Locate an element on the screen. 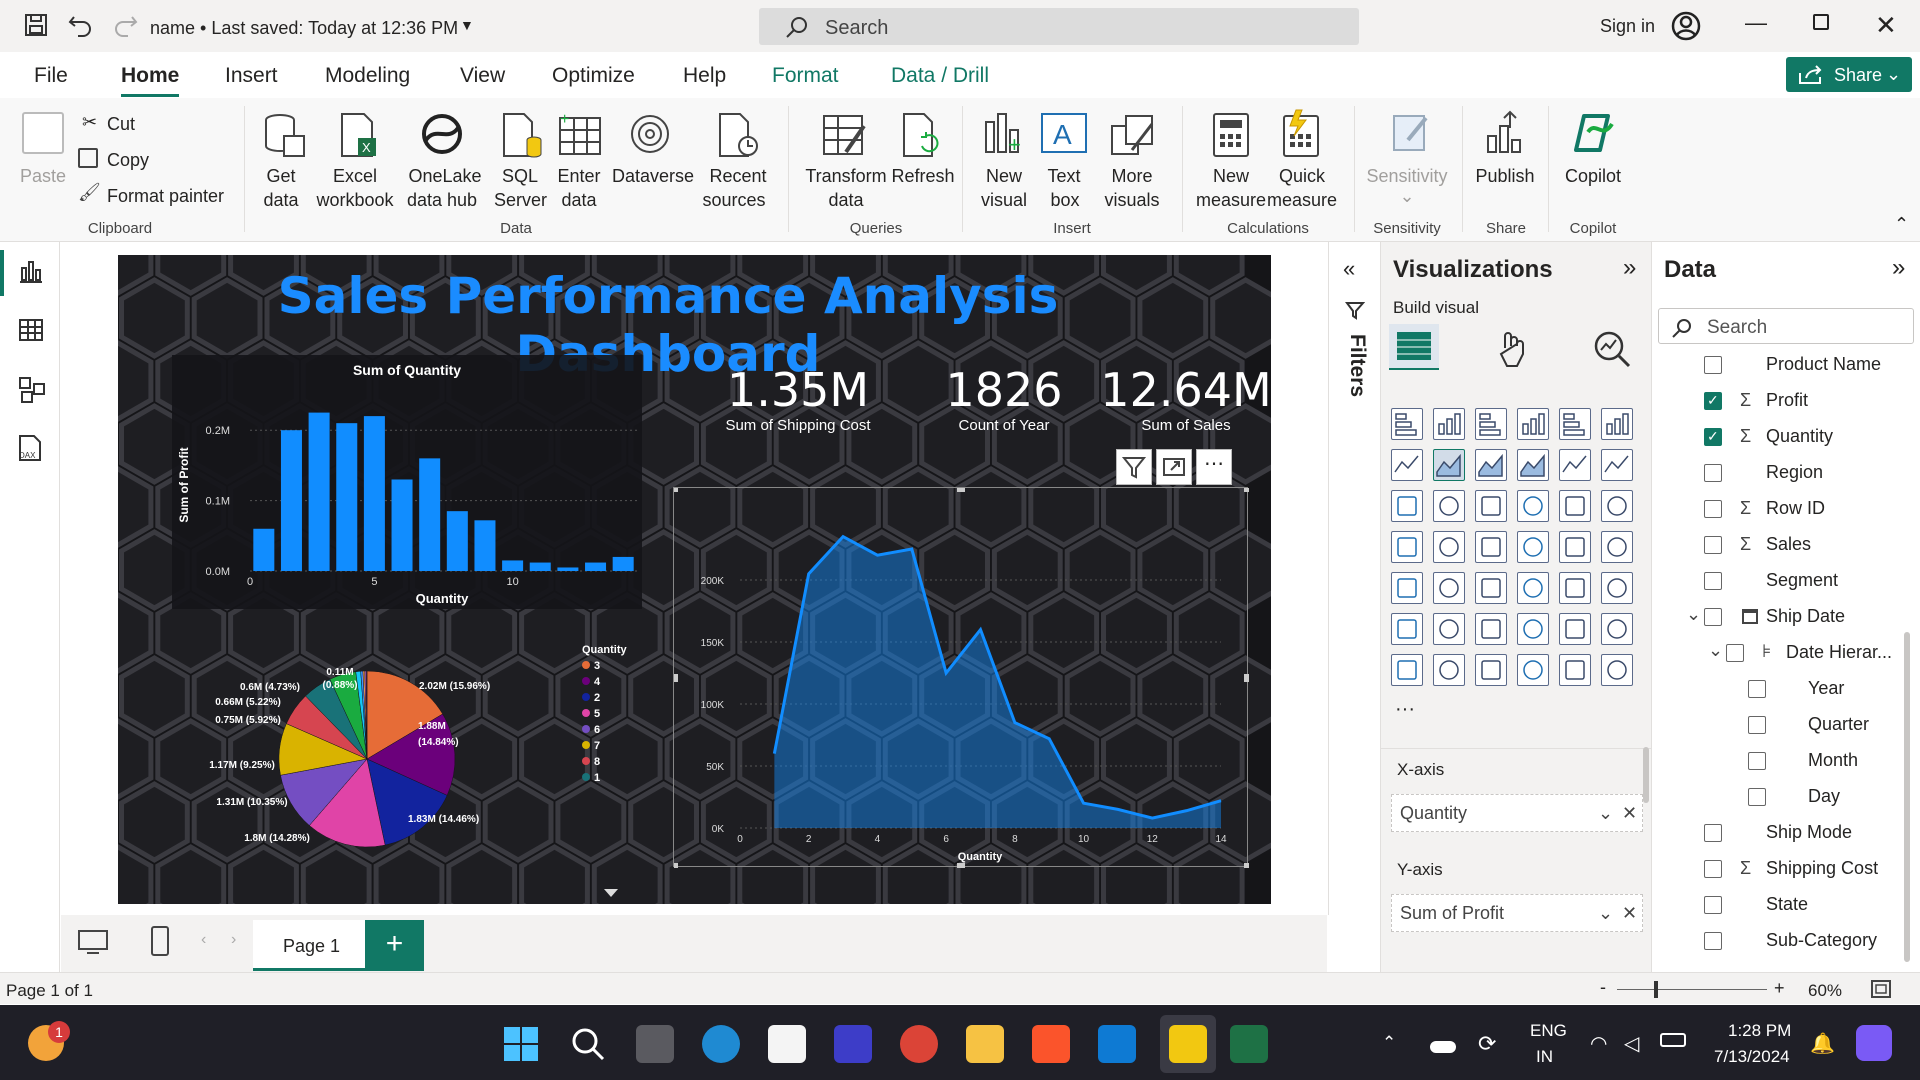  data-search-input: Search is located at coordinates (1786, 326).